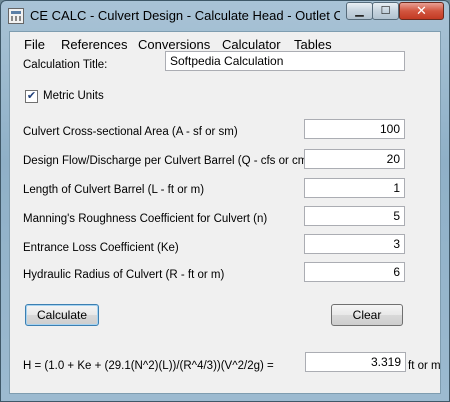 The height and width of the screenshot is (402, 450). Describe the element at coordinates (31, 96) in the screenshot. I see `metric-units-checkbox: ✔` at that location.